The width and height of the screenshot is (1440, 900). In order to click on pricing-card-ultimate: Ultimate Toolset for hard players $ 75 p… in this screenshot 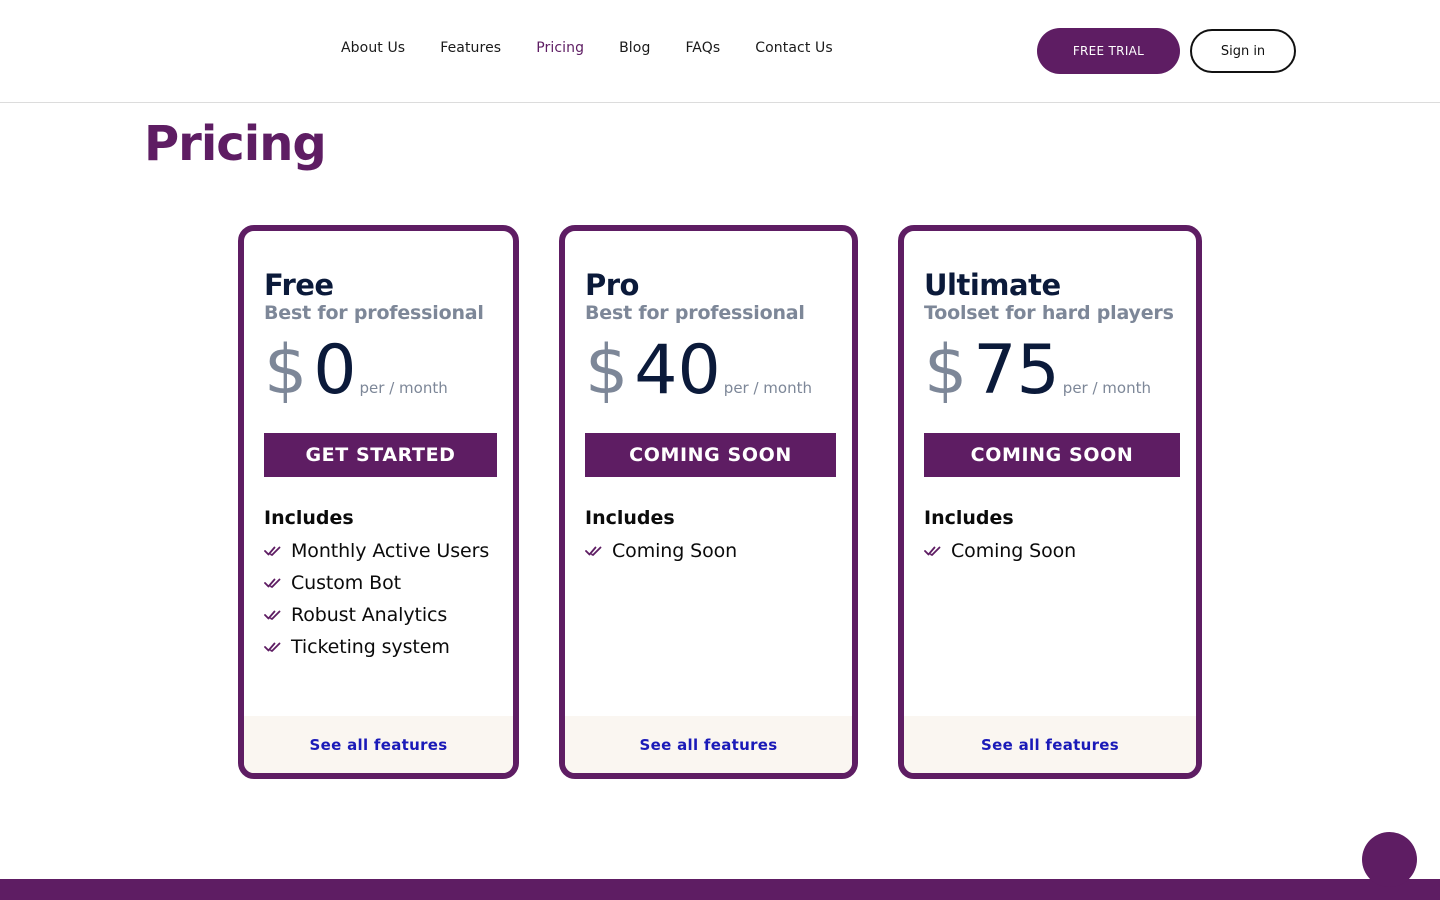, I will do `click(1050, 502)`.